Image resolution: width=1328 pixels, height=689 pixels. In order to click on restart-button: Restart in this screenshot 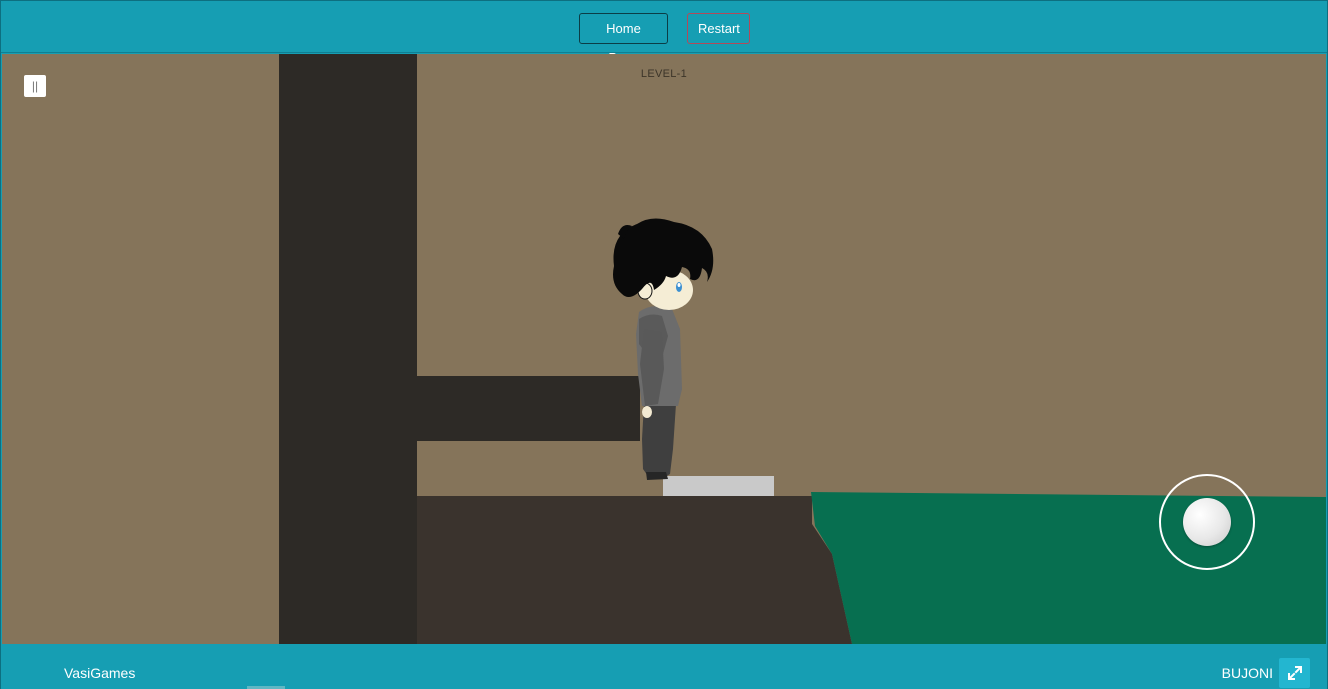, I will do `click(718, 28)`.